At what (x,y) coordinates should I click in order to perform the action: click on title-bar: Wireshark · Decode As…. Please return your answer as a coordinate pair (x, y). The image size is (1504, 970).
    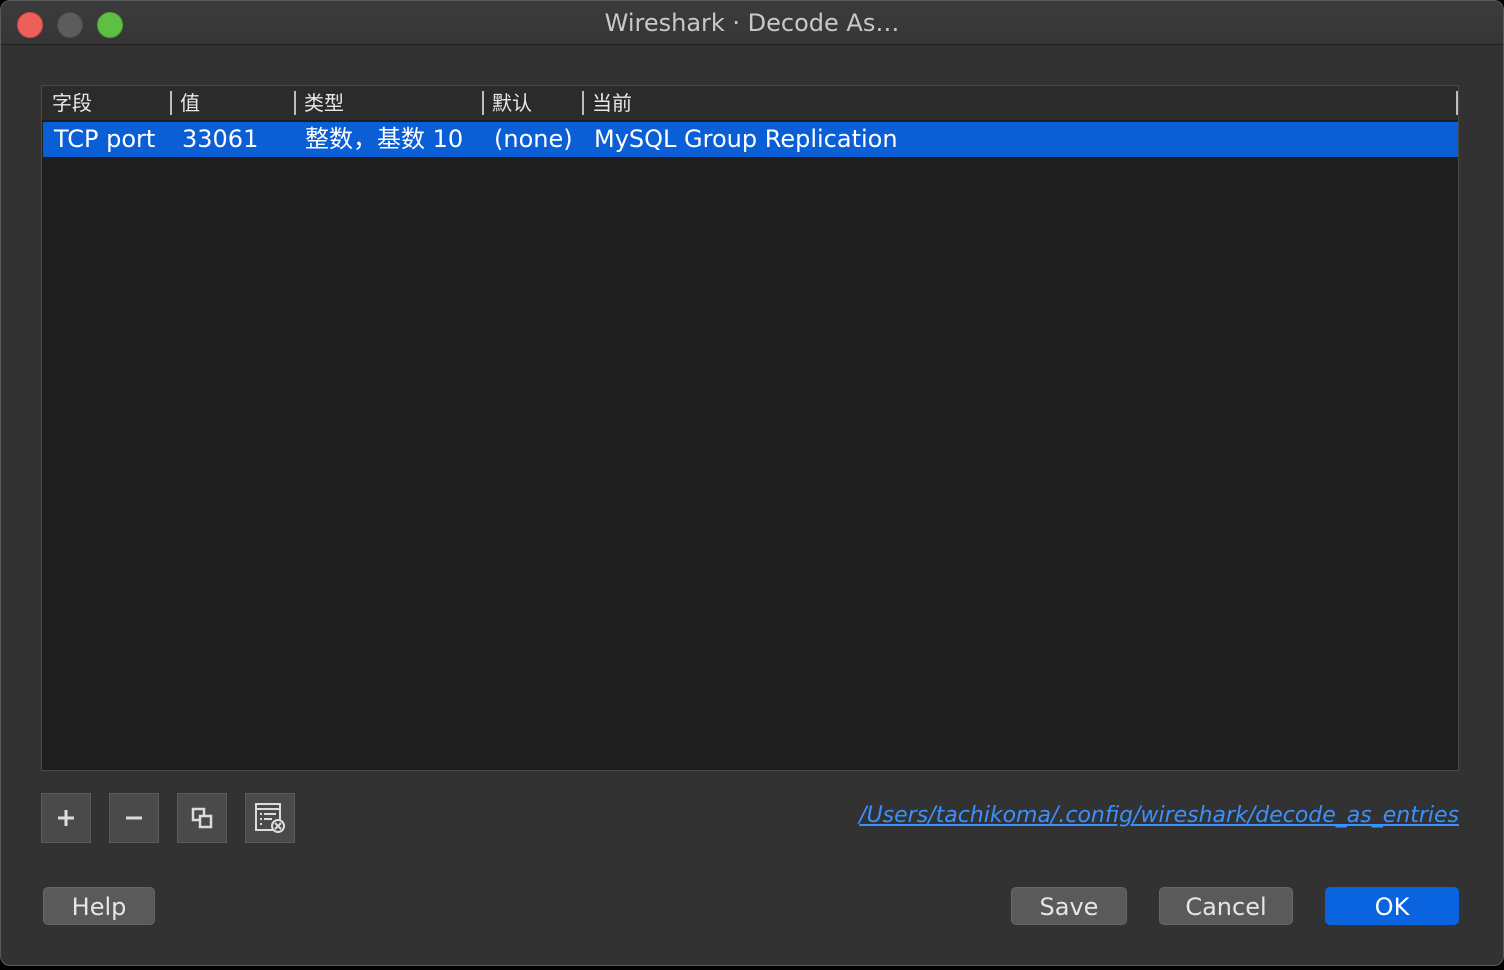
    Looking at the image, I should click on (752, 23).